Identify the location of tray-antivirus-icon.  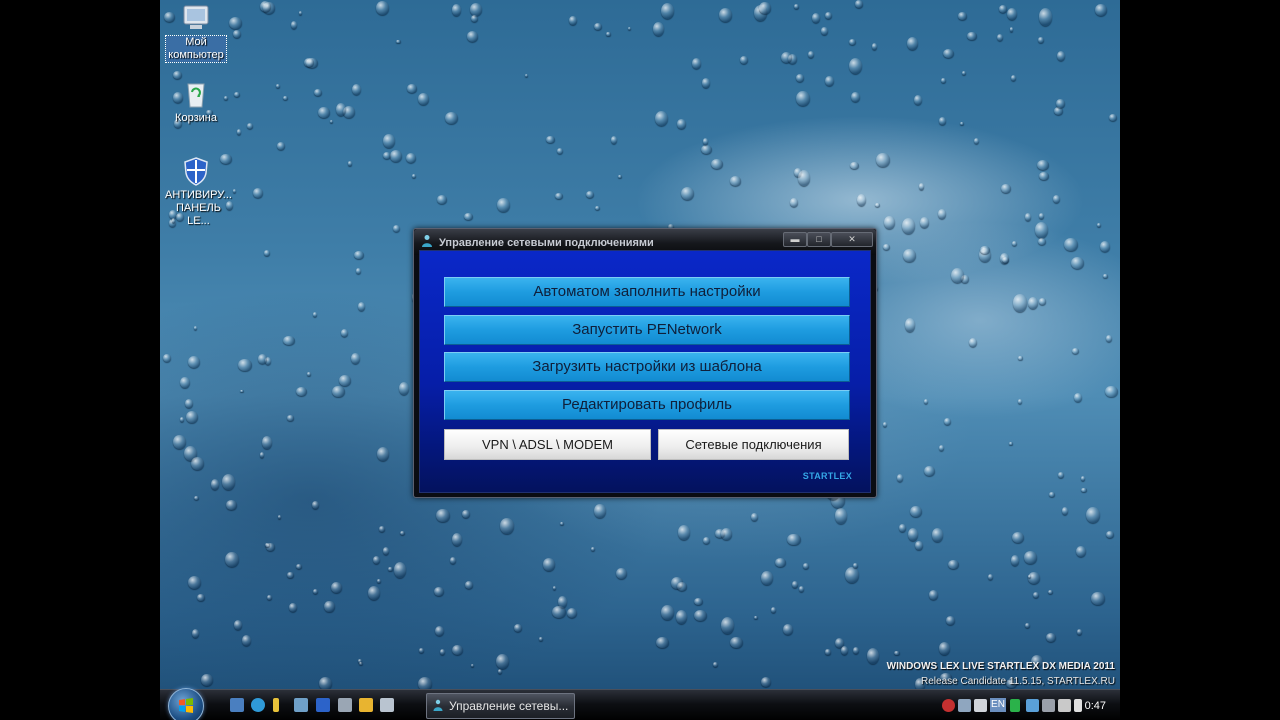
(948, 705).